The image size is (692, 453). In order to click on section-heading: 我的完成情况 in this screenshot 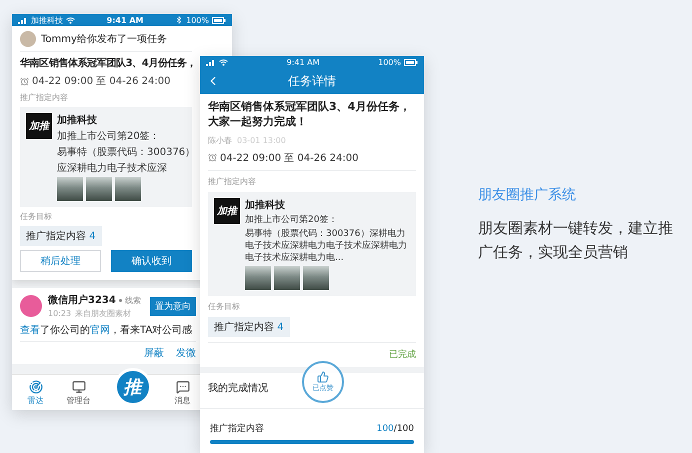, I will do `click(238, 389)`.